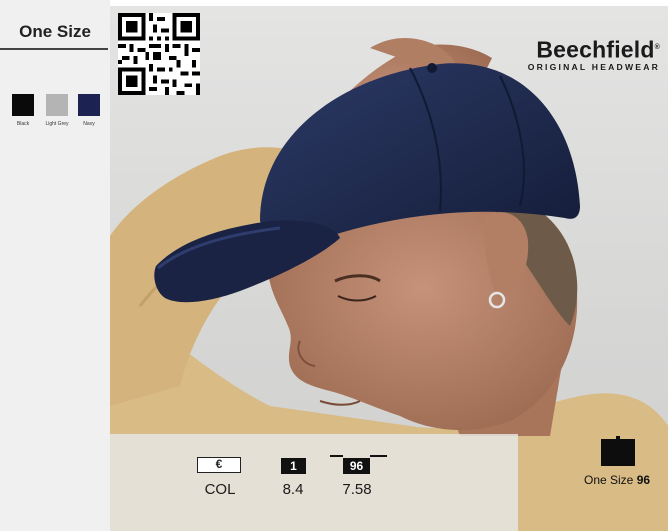 The image size is (668, 531). I want to click on price-col-label: COL, so click(220, 489).